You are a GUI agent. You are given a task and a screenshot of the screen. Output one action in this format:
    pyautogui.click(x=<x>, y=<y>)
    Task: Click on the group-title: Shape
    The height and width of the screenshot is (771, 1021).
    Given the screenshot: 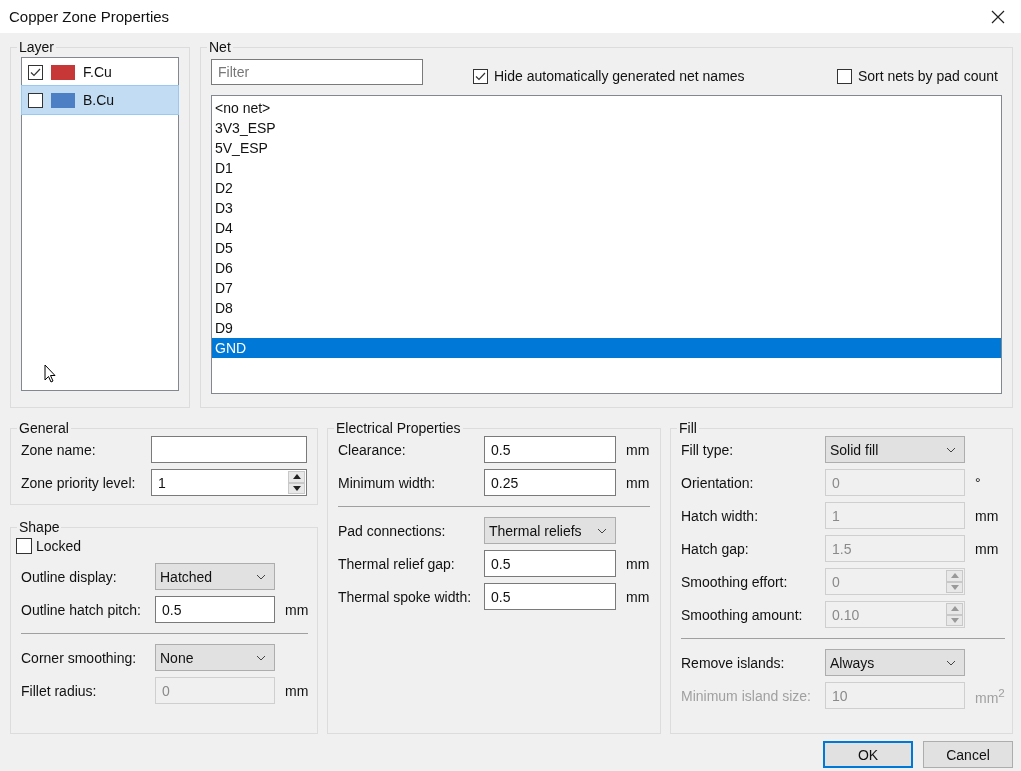 What is the action you would take?
    pyautogui.click(x=39, y=527)
    